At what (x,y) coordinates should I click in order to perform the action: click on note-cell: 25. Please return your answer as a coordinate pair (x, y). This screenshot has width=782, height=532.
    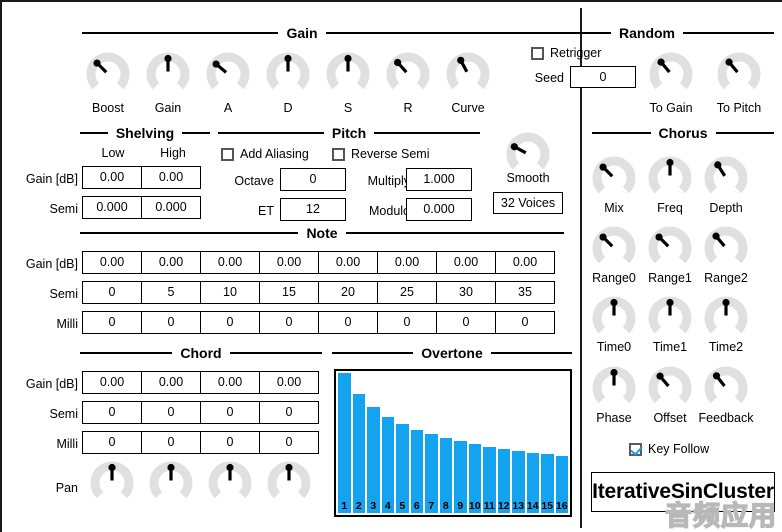
    Looking at the image, I should click on (407, 292).